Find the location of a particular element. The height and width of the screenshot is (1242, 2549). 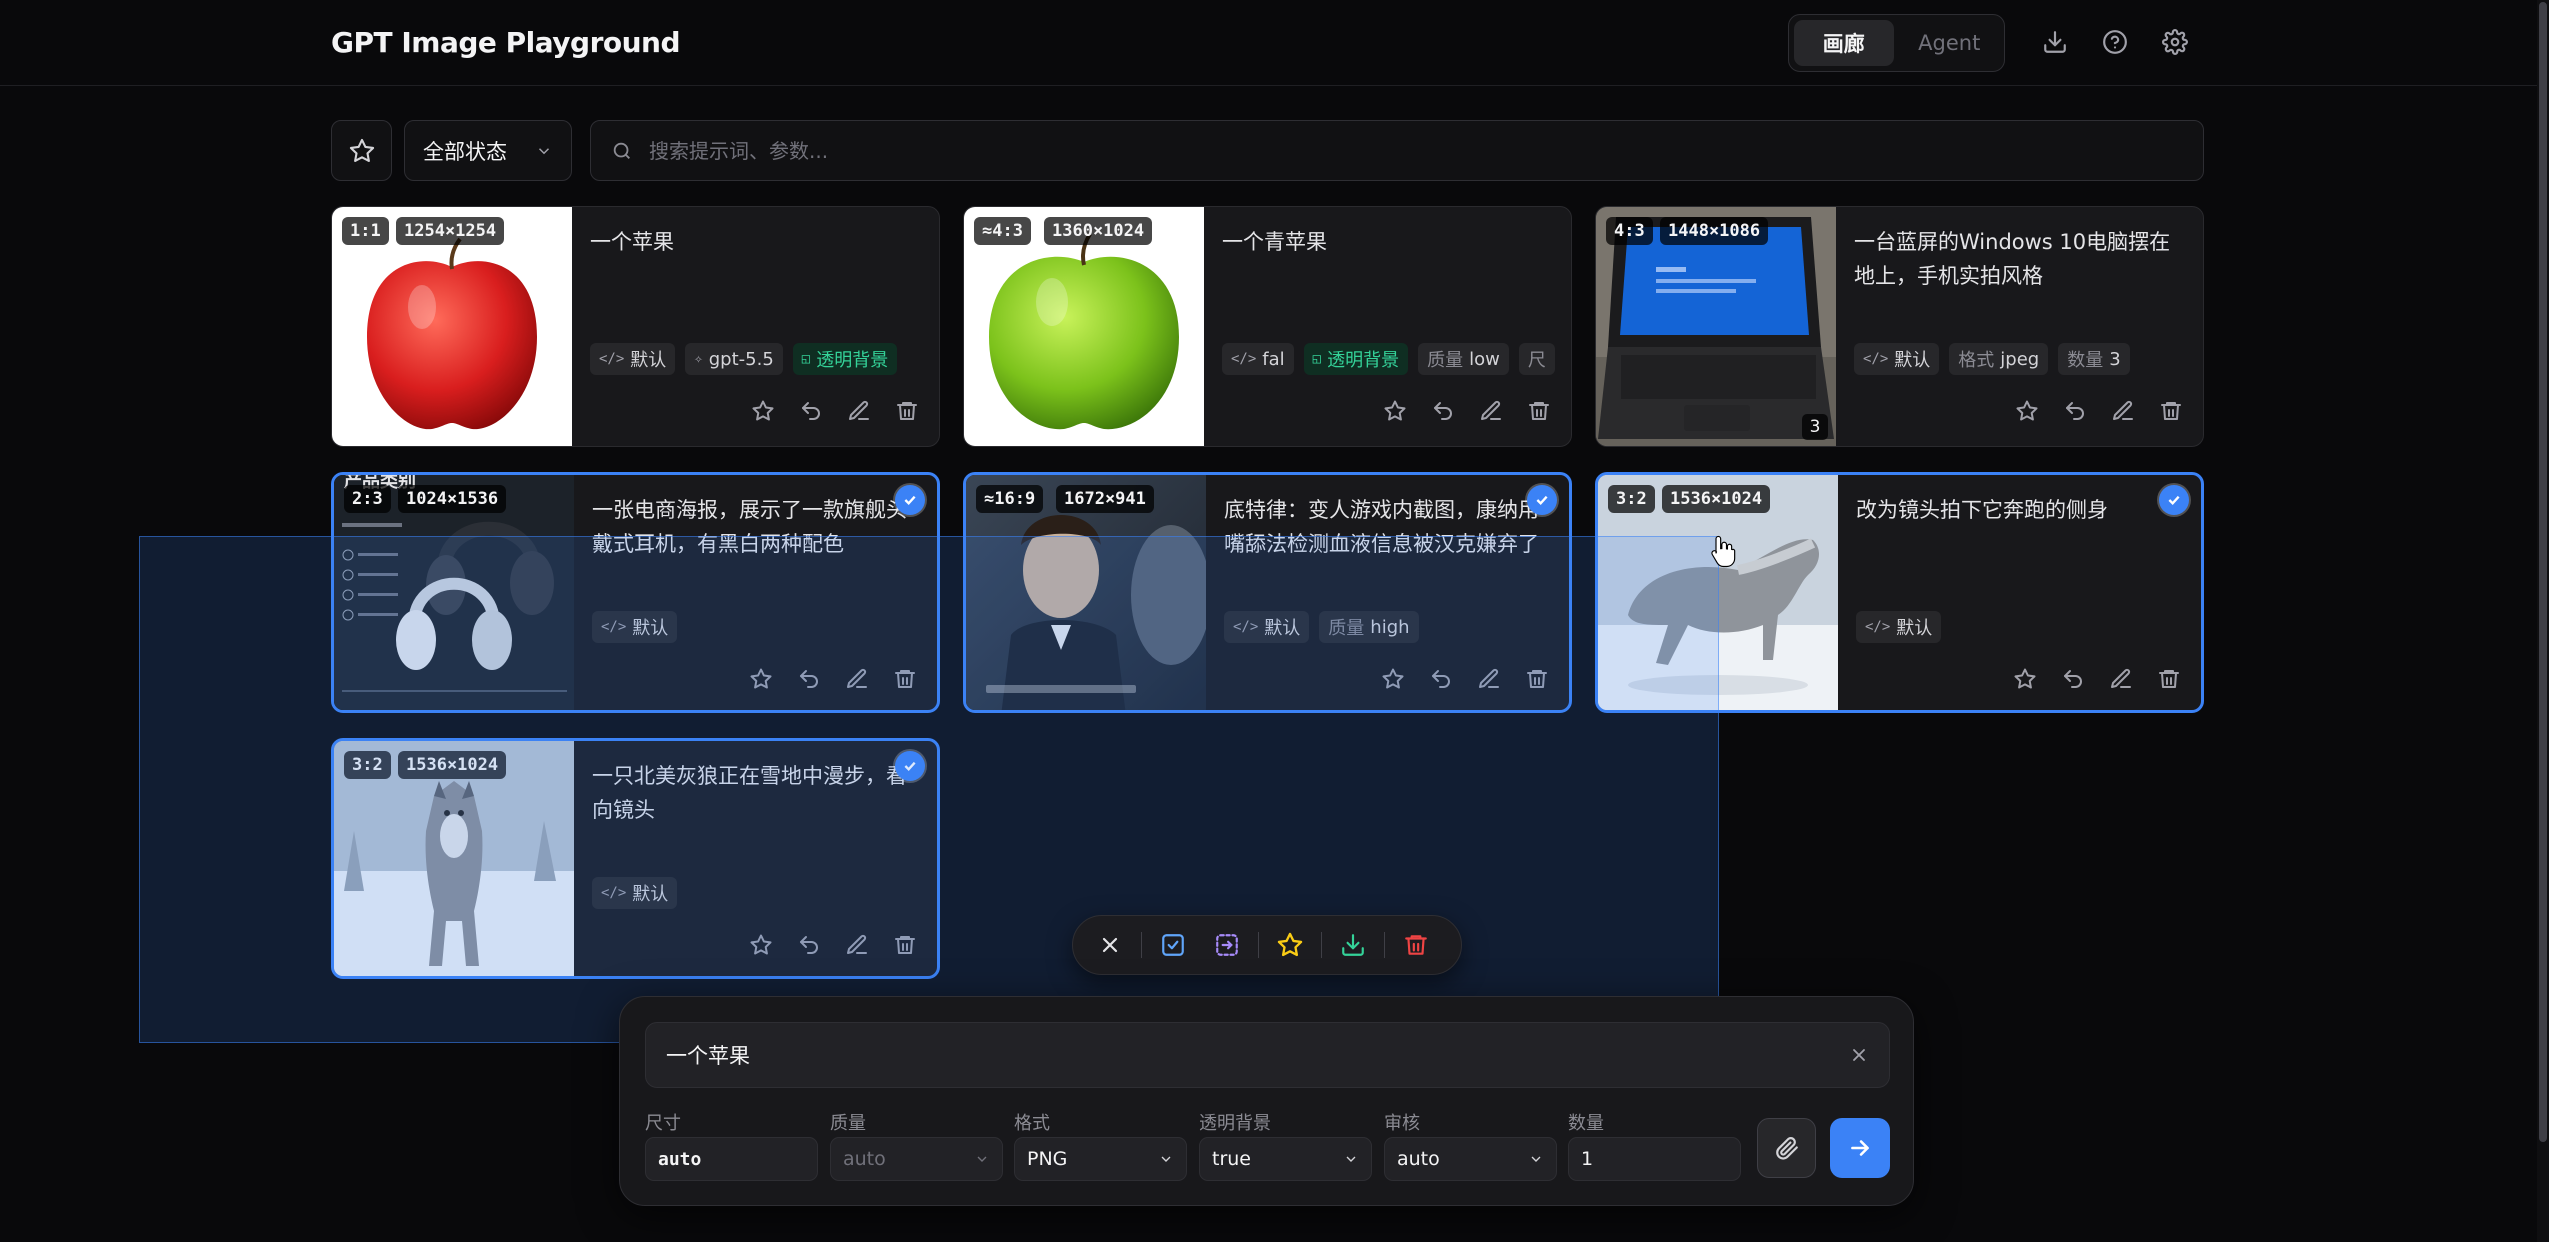

prompt-input is located at coordinates (1257, 1055).